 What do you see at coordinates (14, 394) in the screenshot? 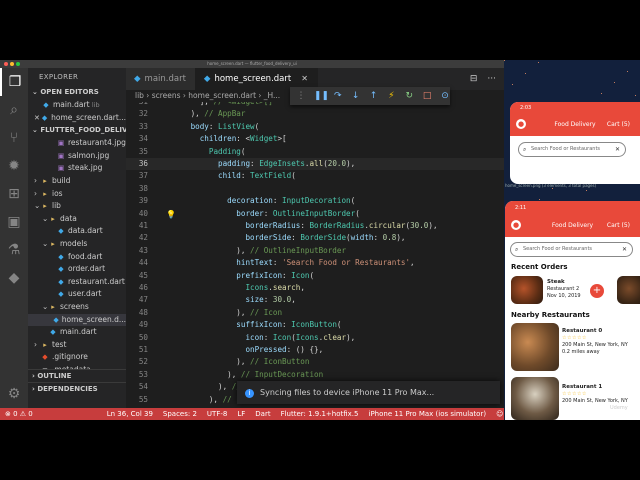
I see `gear-icon: ⚙` at bounding box center [14, 394].